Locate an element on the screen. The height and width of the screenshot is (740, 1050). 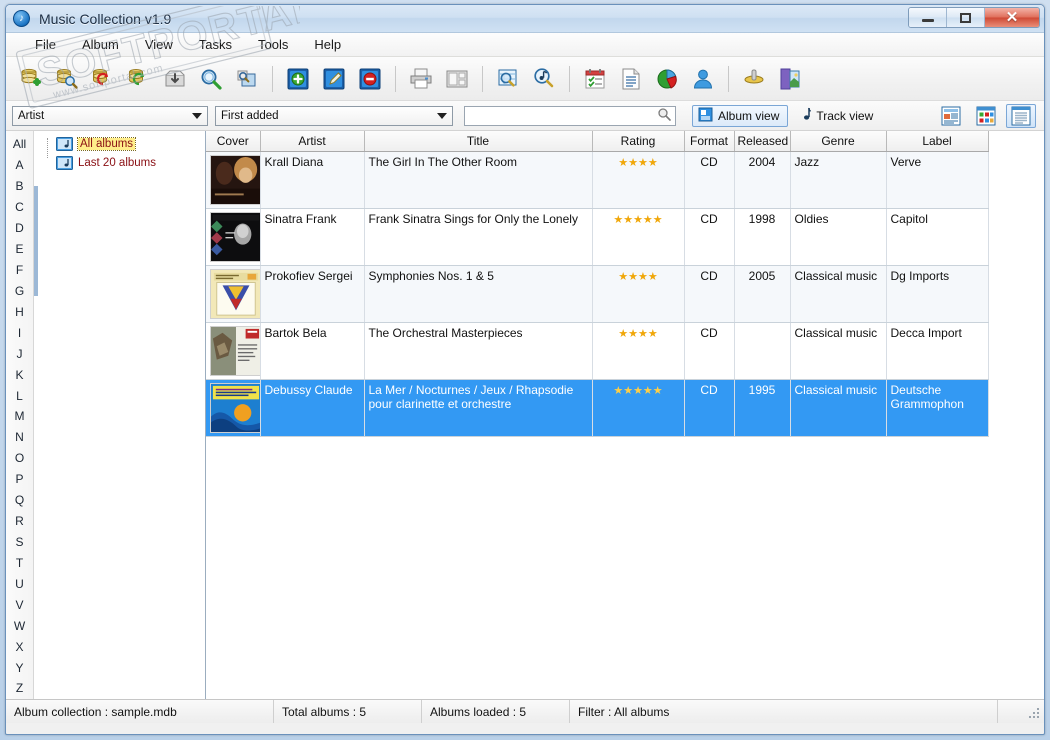
tree-scrollbar is located at coordinates (36, 241).